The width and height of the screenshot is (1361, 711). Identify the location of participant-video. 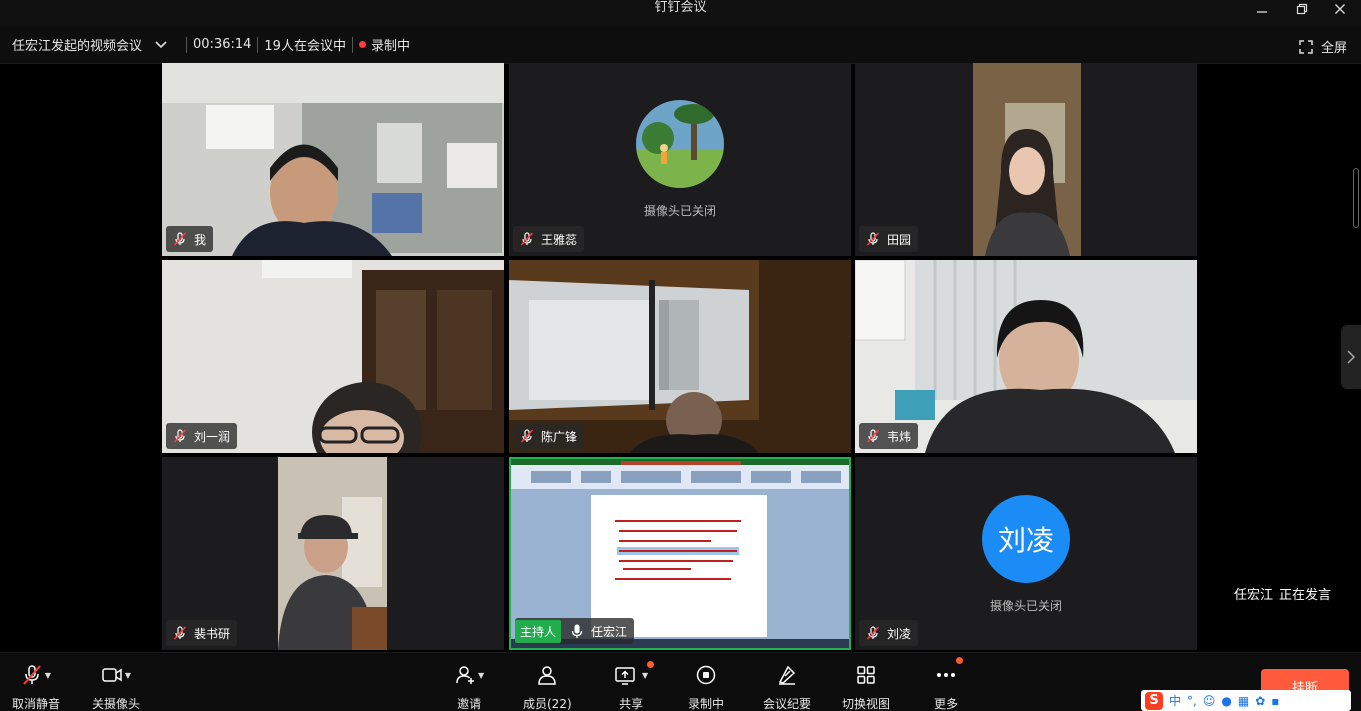
(333, 159).